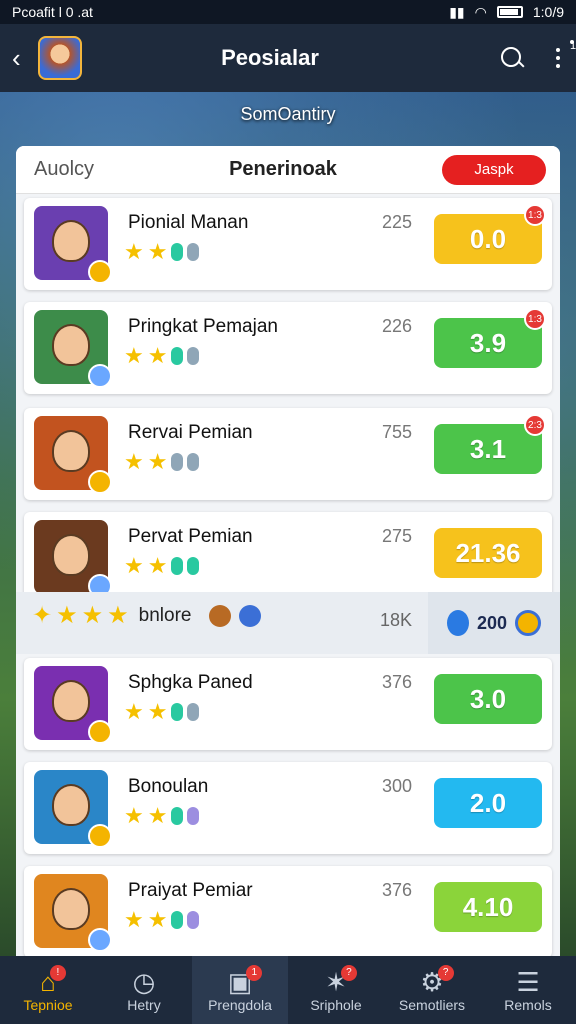 This screenshot has width=576, height=1024. What do you see at coordinates (397, 682) in the screenshot?
I see `player-count: 376` at bounding box center [397, 682].